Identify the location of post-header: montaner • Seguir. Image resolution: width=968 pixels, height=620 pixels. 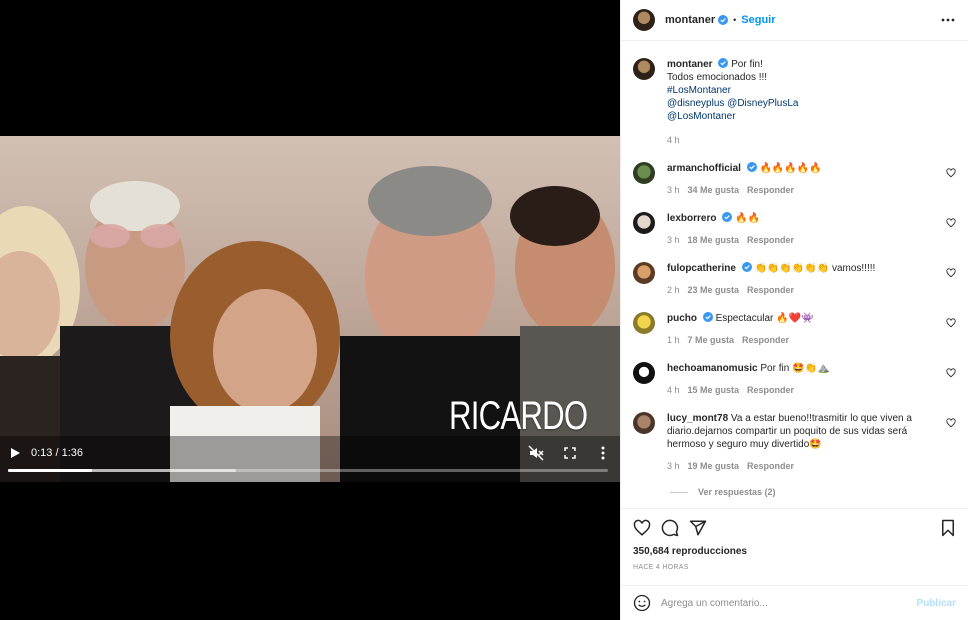
(794, 20).